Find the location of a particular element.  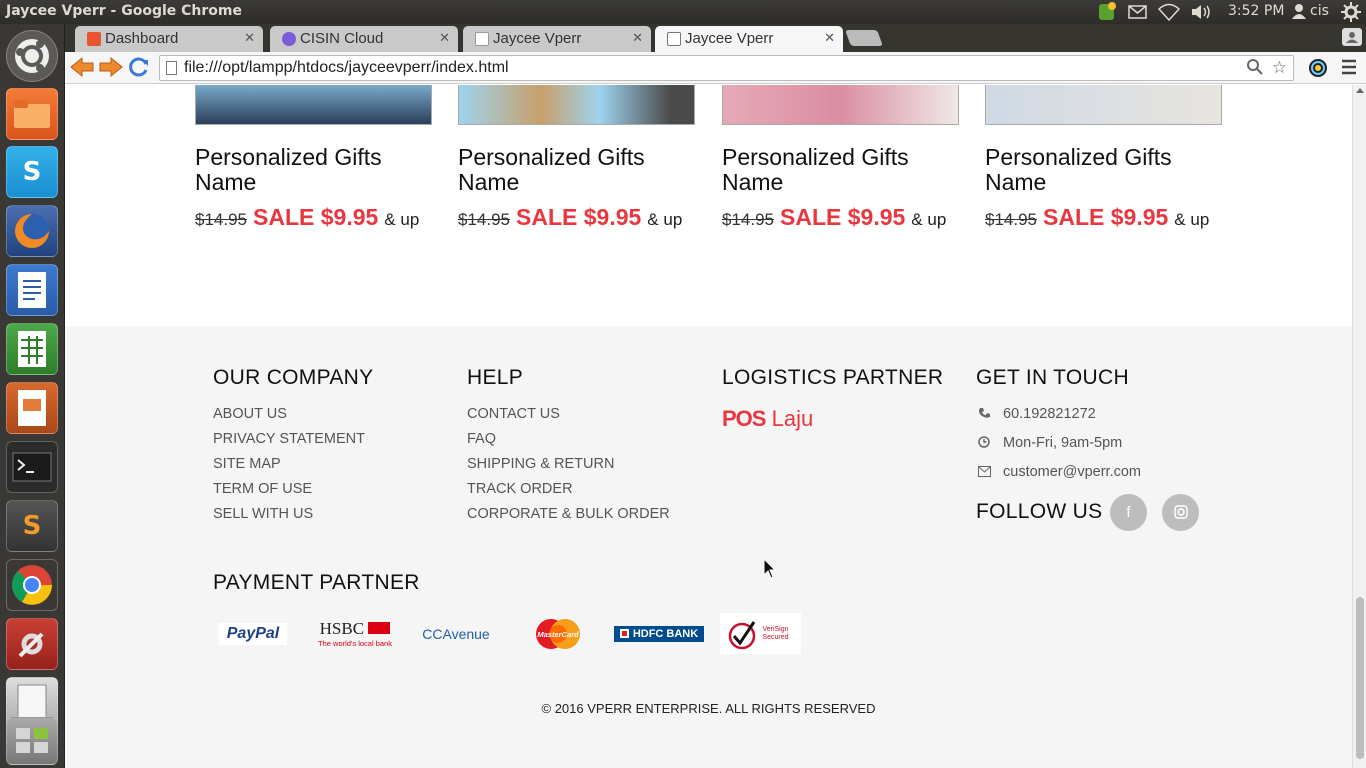

volume-icon is located at coordinates (1202, 14).